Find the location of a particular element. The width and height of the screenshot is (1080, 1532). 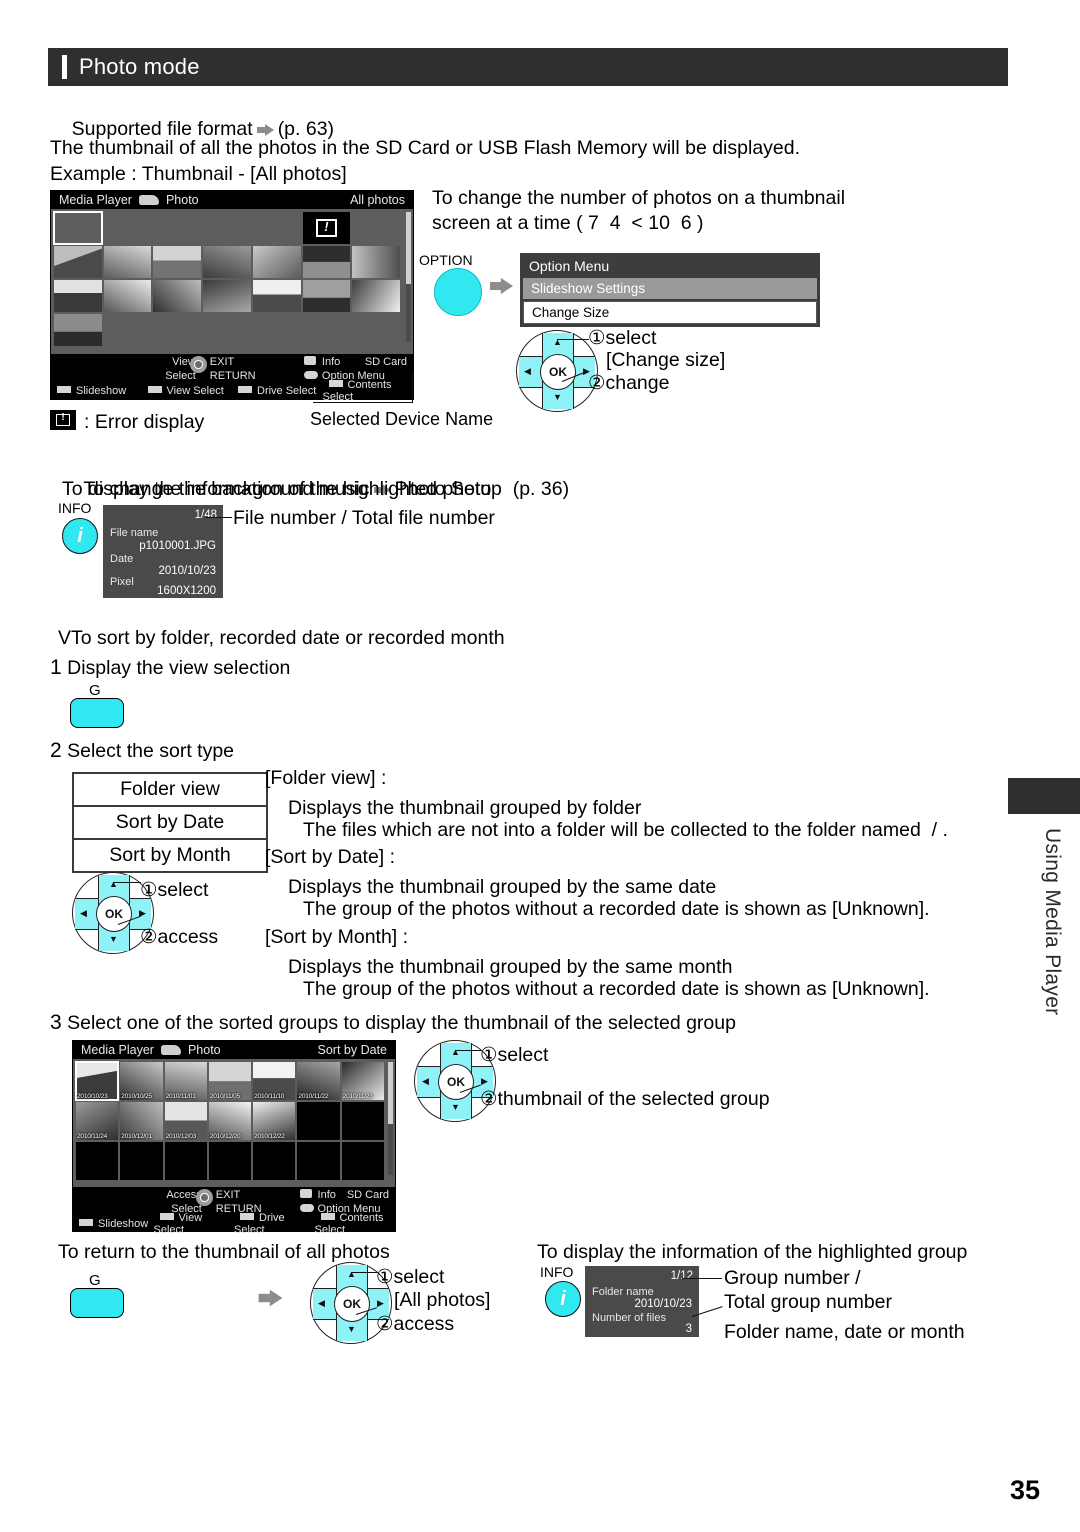

info-button-label: INFO is located at coordinates (75, 508).